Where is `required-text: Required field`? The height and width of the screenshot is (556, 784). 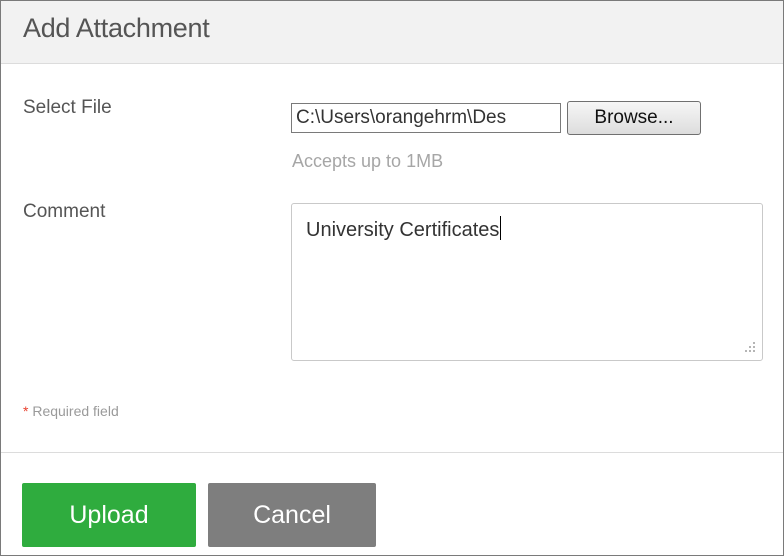
required-text: Required field is located at coordinates (73, 411).